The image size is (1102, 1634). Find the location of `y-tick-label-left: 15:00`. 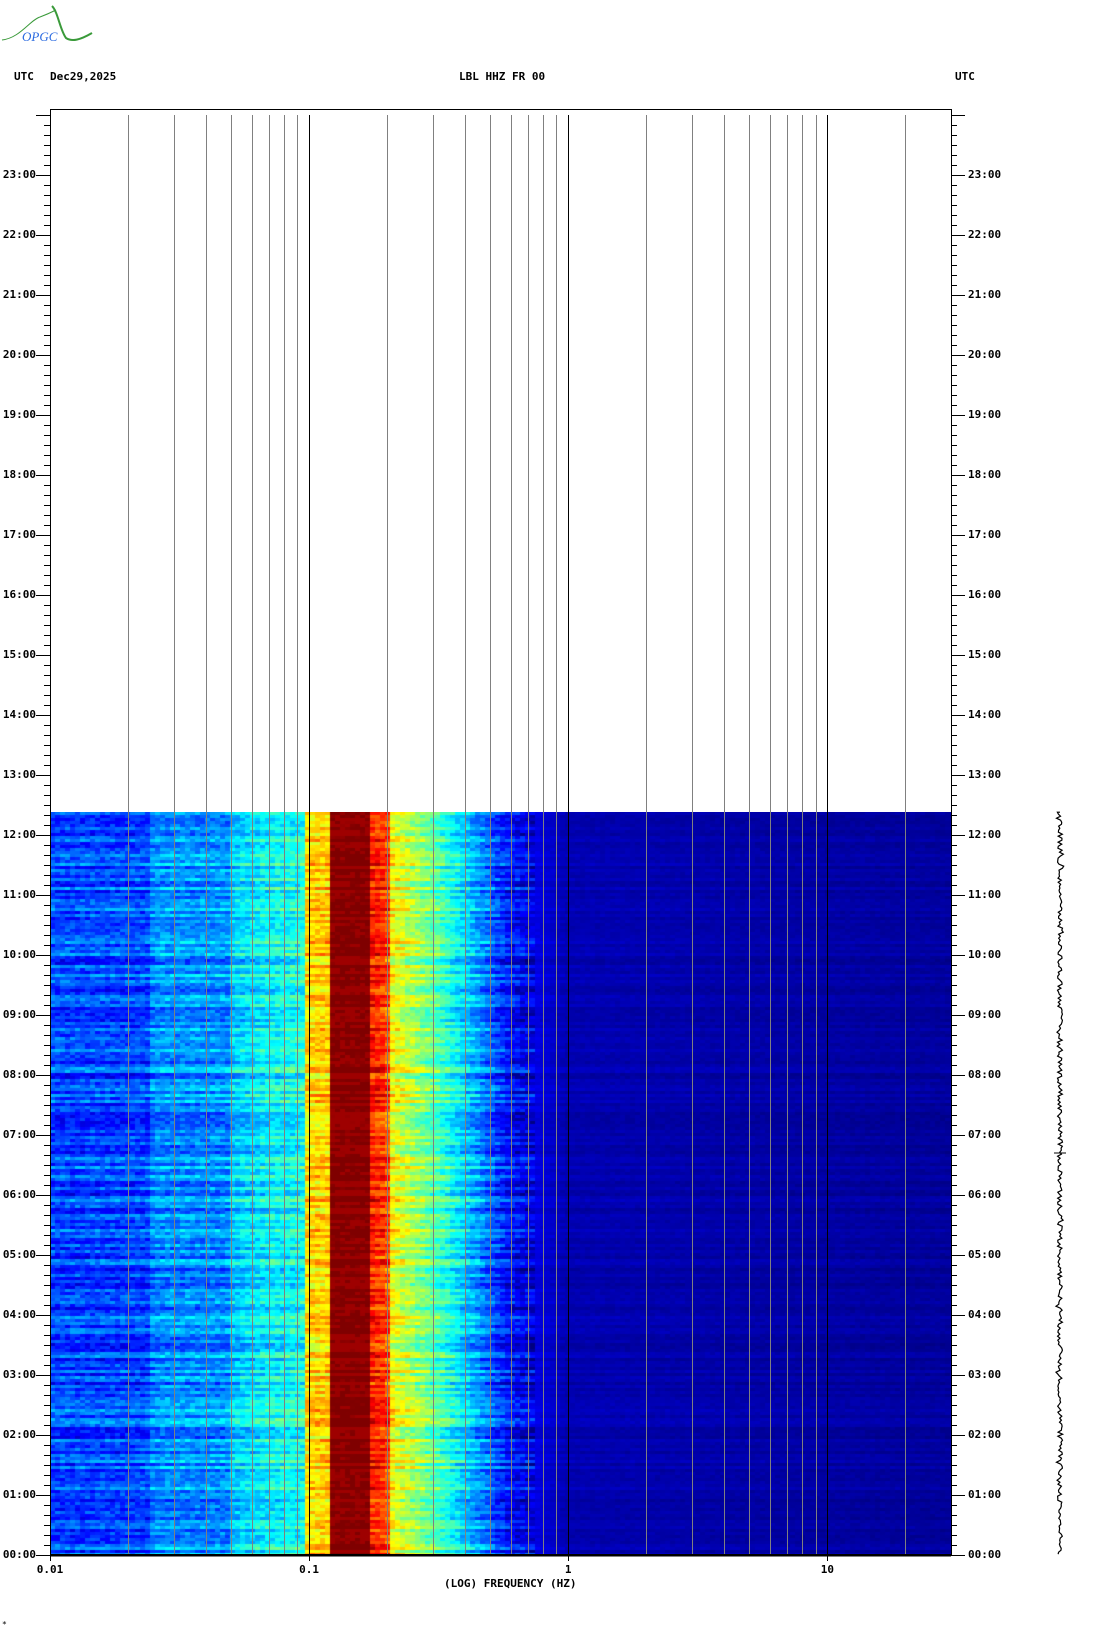

y-tick-label-left: 15:00 is located at coordinates (19, 654).